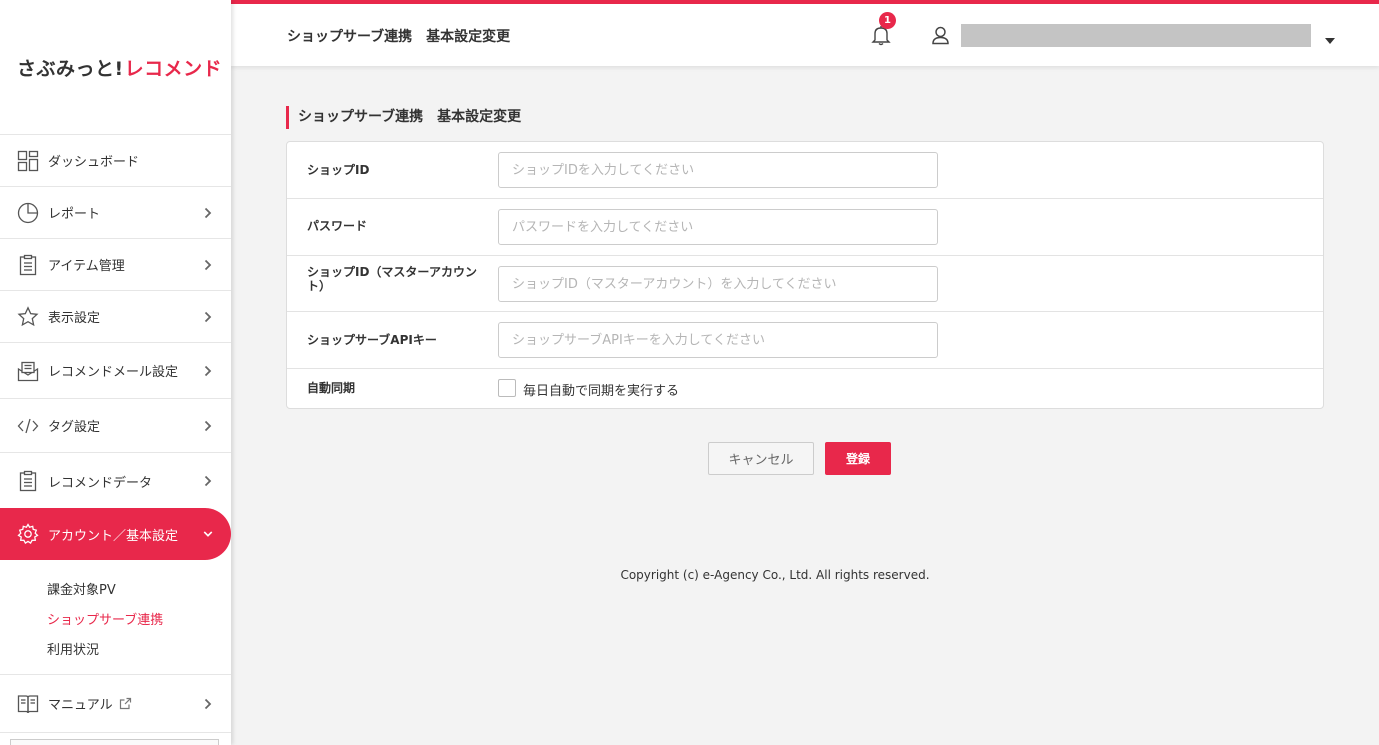 Image resolution: width=1379 pixels, height=745 pixels. What do you see at coordinates (331, 388) in the screenshot?
I see `auto-sync-label: 自動同期` at bounding box center [331, 388].